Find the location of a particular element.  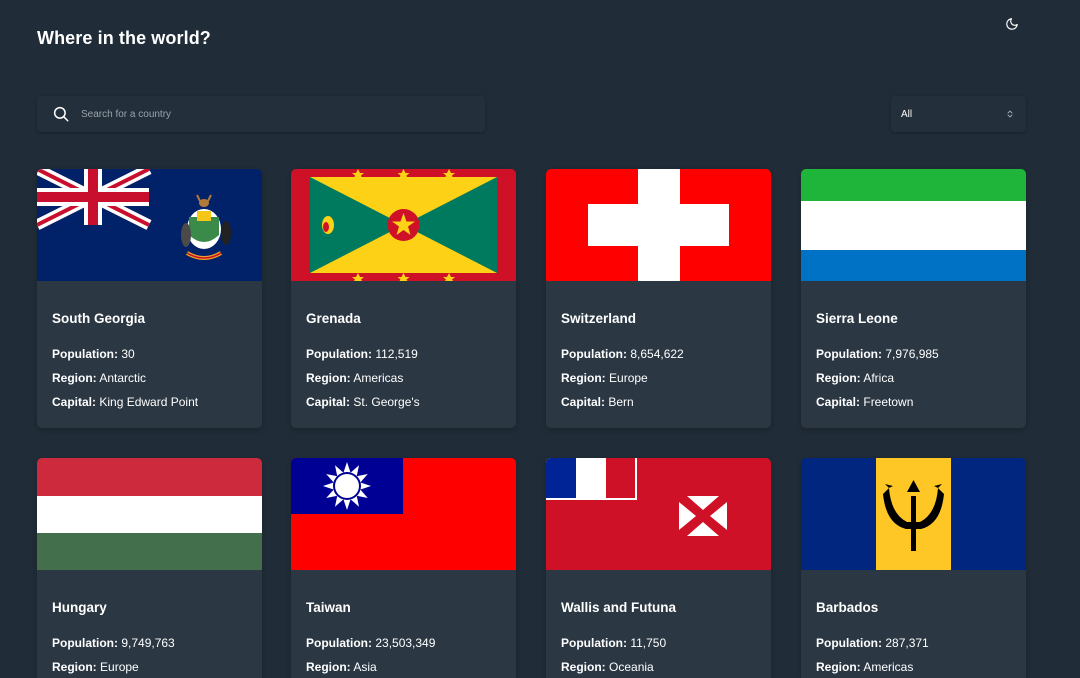

page-title: Where in the world? is located at coordinates (124, 38).